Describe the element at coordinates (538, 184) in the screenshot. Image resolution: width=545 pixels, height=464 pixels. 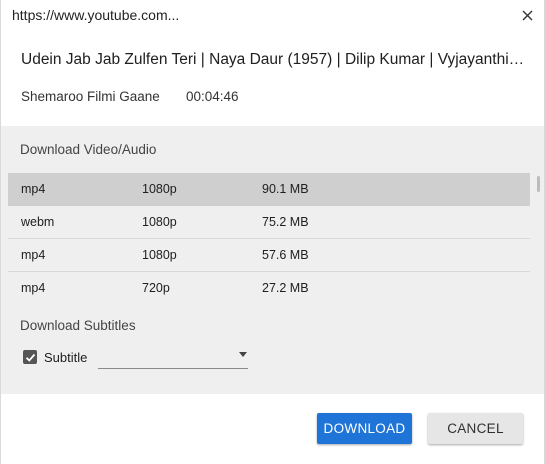
I see `scrollbar-thumb` at that location.